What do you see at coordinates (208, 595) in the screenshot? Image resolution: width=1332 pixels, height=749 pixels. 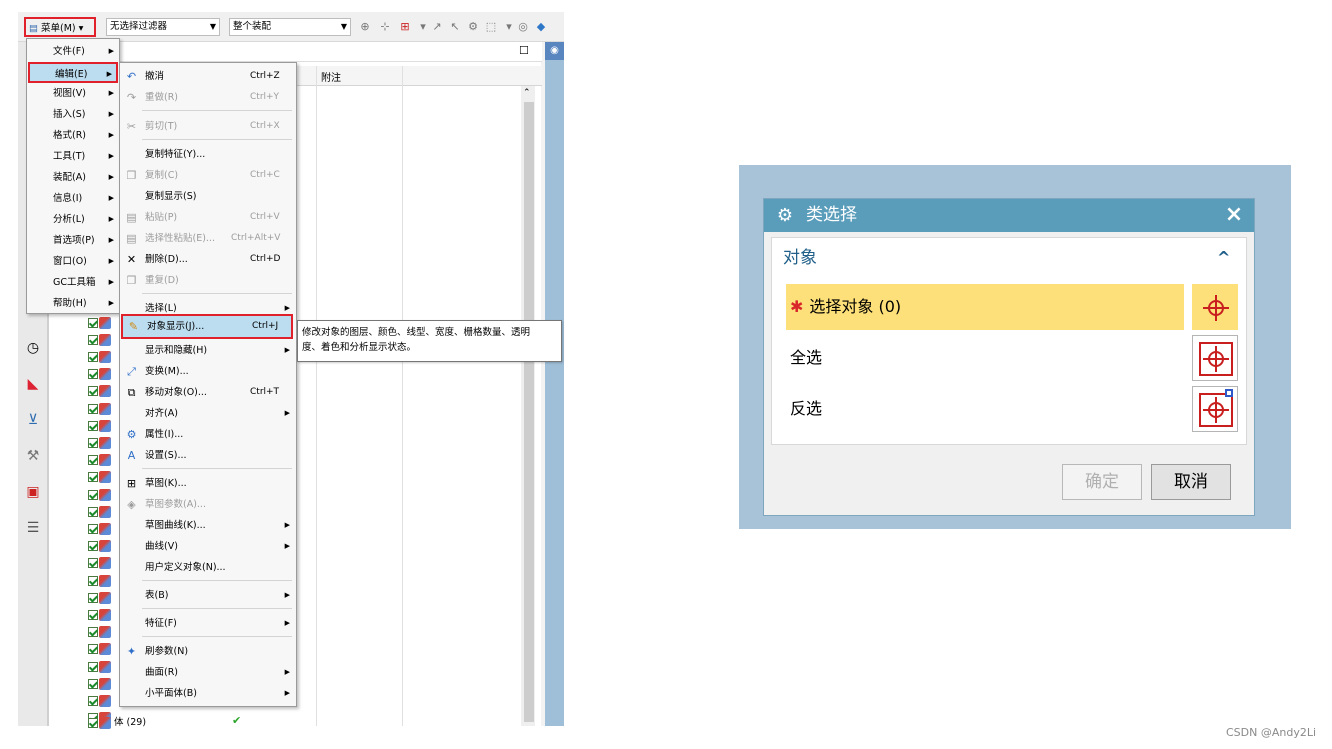 I see `menu-item-table: 表(B) ▶` at bounding box center [208, 595].